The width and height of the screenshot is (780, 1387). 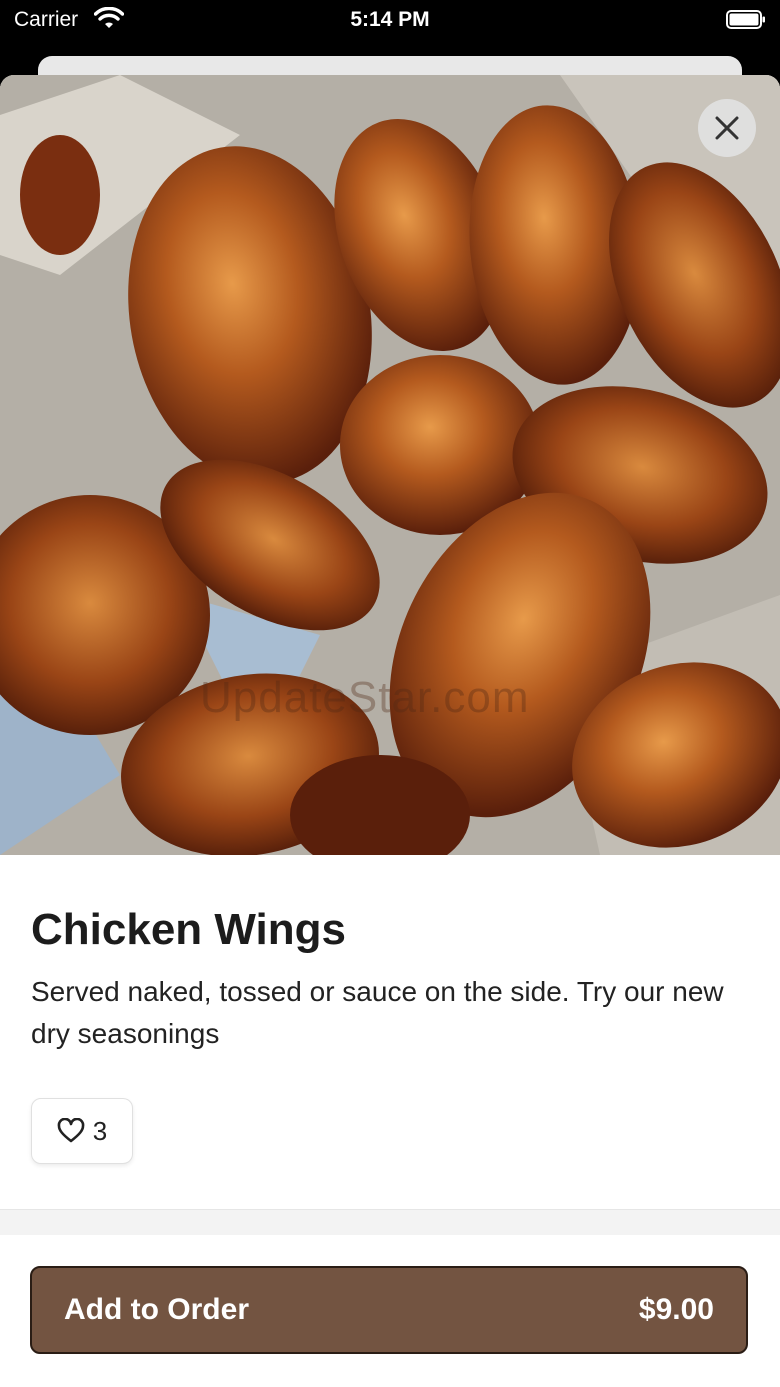 What do you see at coordinates (71, 1130) in the screenshot?
I see `heart-outline-icon` at bounding box center [71, 1130].